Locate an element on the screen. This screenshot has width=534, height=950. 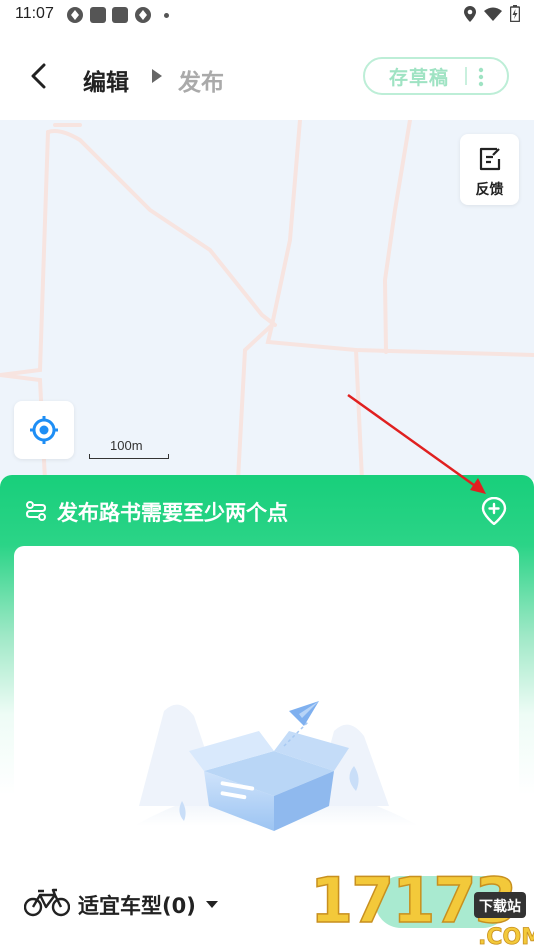
map-scale-bar is located at coordinates (129, 456).